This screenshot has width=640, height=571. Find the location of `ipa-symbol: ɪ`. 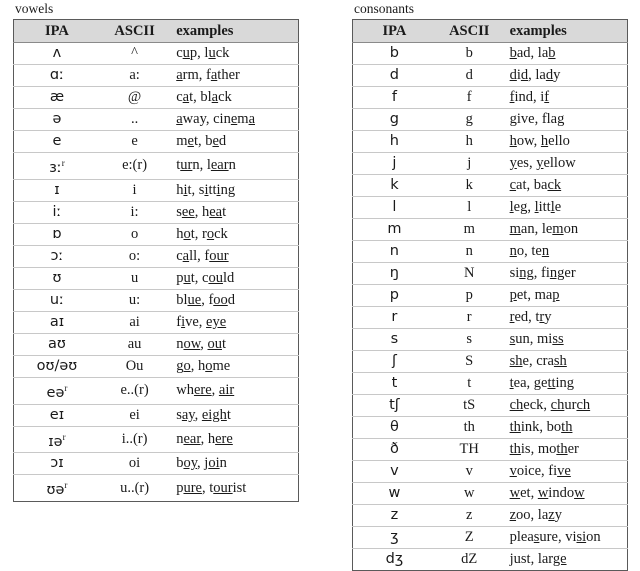

ipa-symbol: ɪ is located at coordinates (56, 190).